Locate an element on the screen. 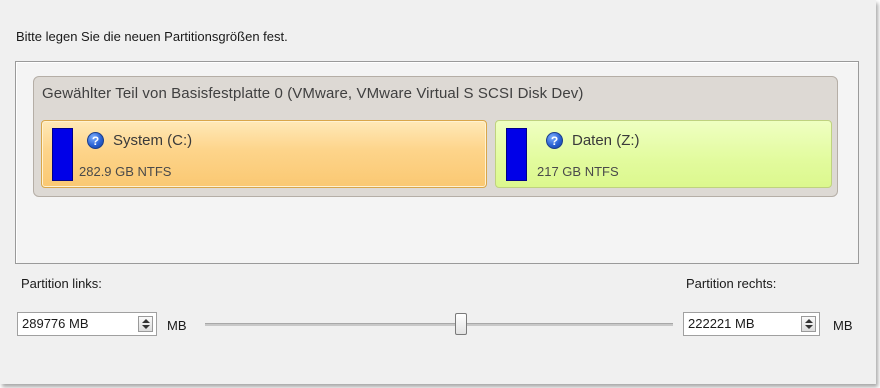 Image resolution: width=880 pixels, height=388 pixels. partition-right-label: Partition rechts: is located at coordinates (731, 283).